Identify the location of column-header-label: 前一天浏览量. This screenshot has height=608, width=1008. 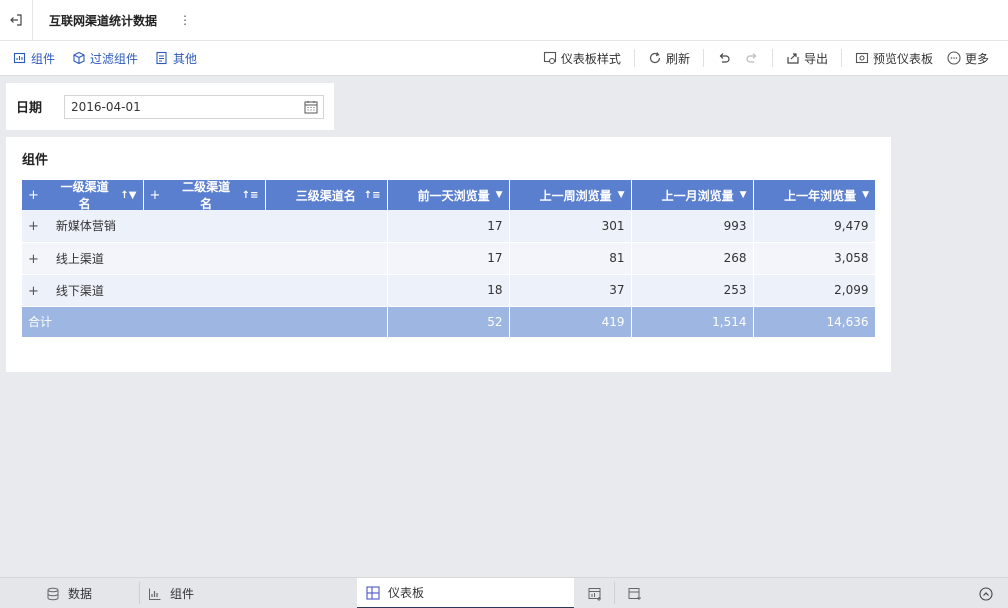
(453, 195).